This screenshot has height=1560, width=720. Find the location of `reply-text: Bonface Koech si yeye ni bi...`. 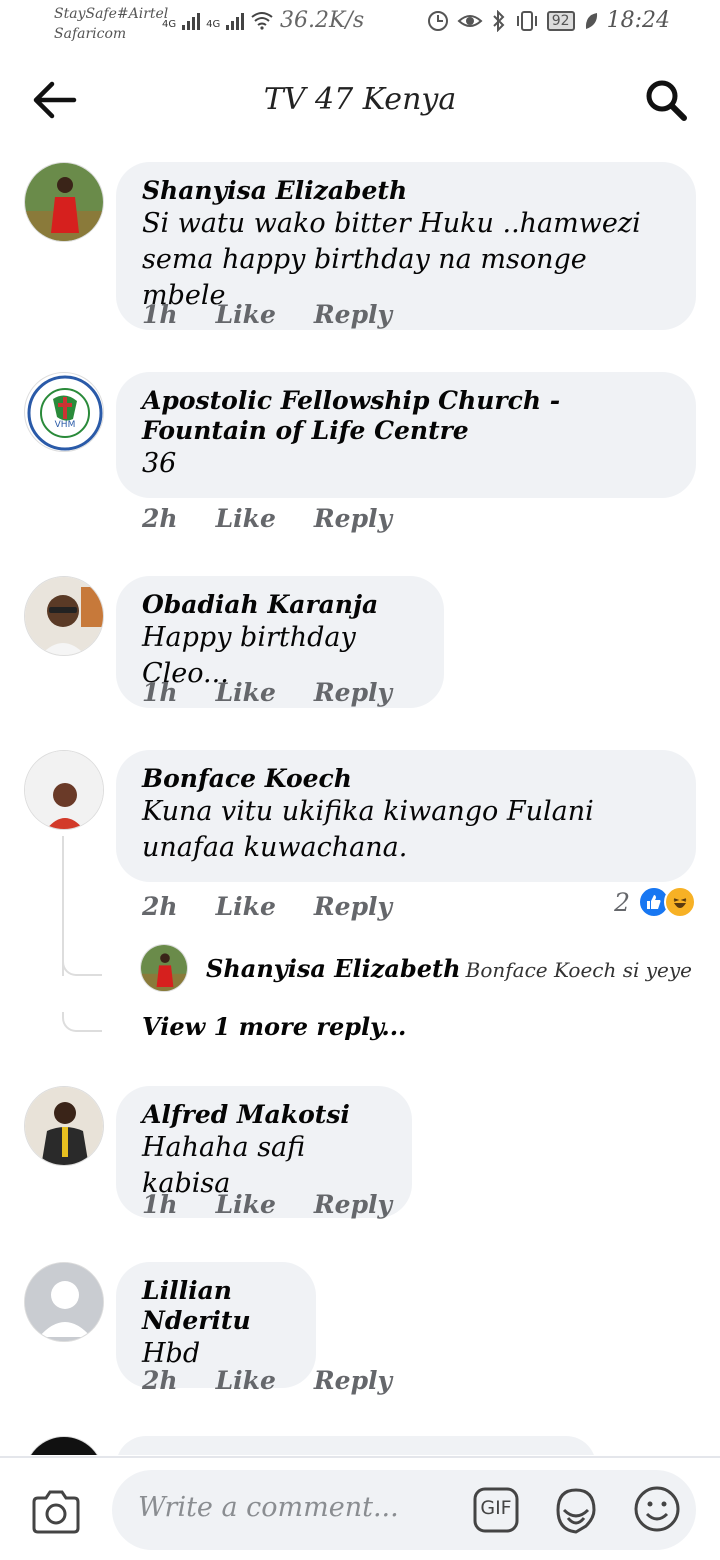

reply-text: Bonface Koech si yeye ni bi... is located at coordinates (580, 970).